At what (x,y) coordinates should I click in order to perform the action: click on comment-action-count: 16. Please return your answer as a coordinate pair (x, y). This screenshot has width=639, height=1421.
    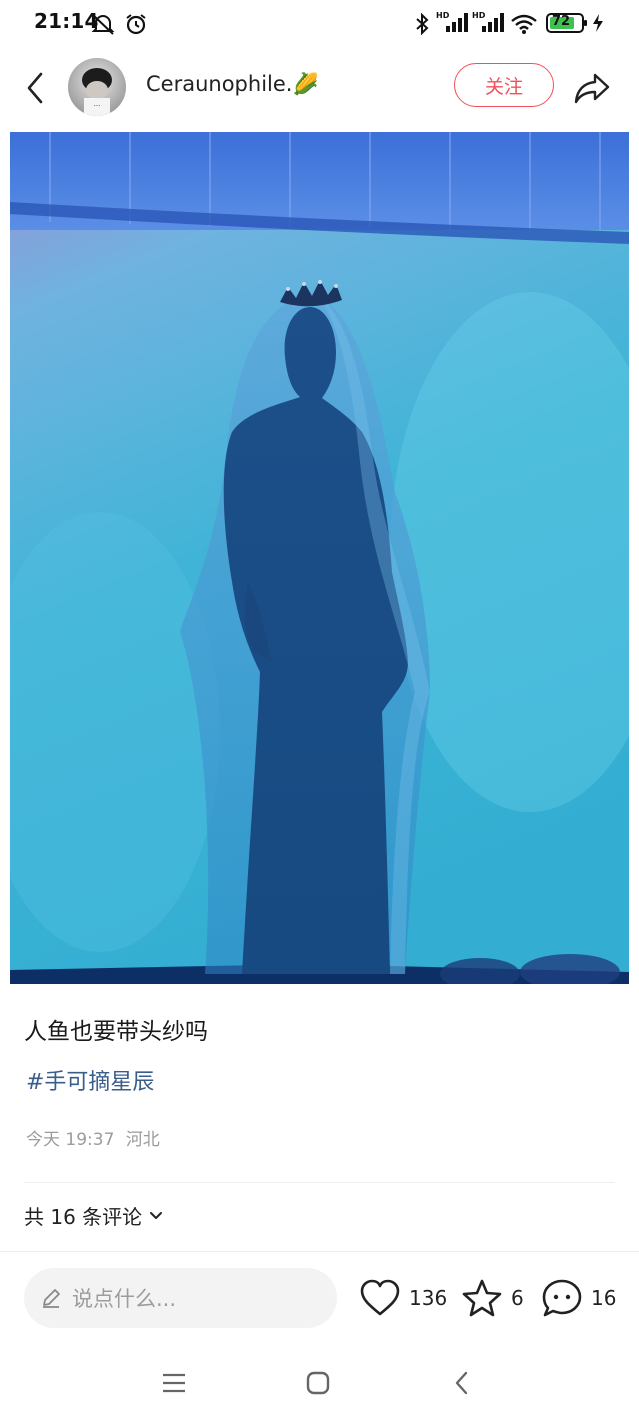
    Looking at the image, I should click on (604, 1298).